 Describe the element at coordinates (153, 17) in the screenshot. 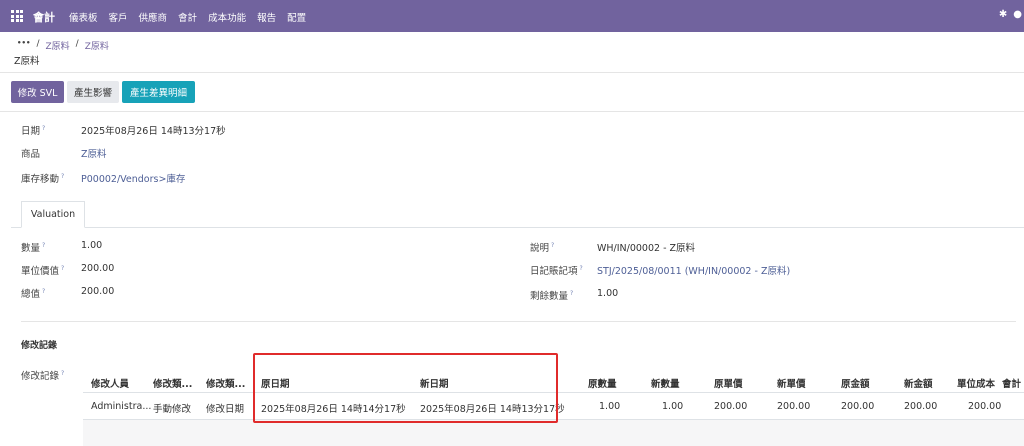

I see `menu-item-vendors: 供應商` at that location.